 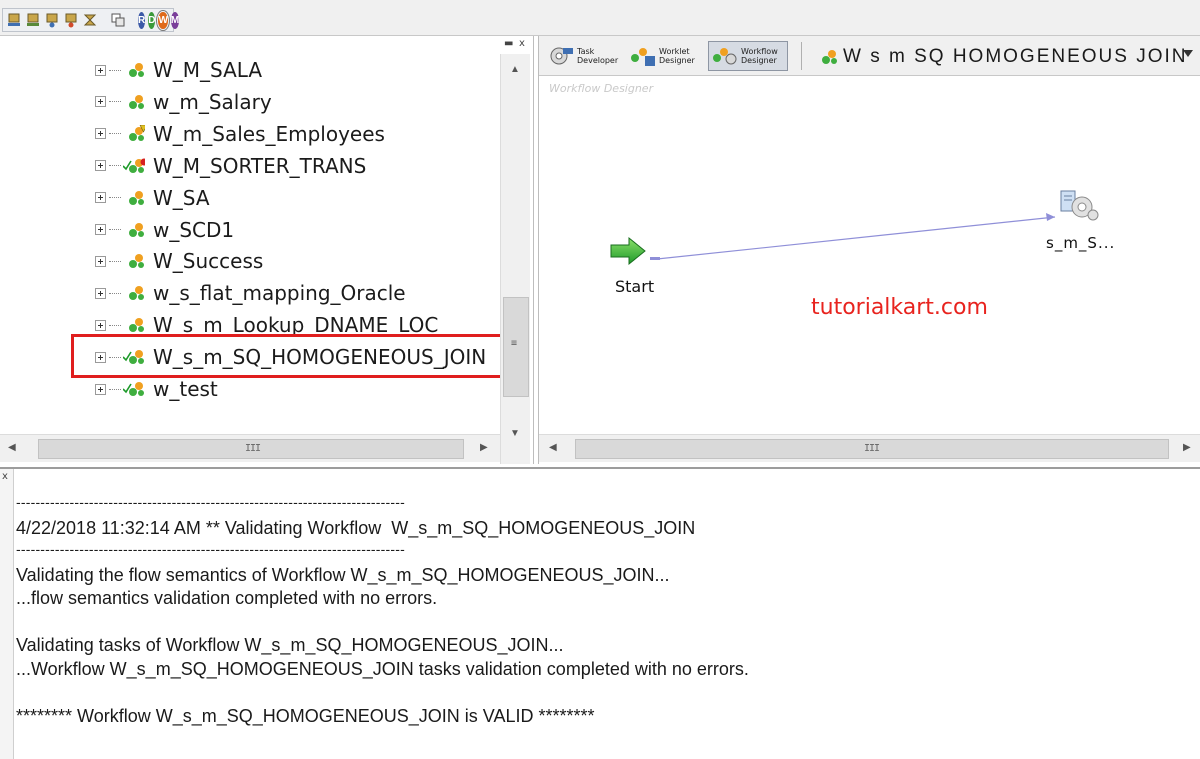 What do you see at coordinates (118, 20) in the screenshot?
I see `properties-icon` at bounding box center [118, 20].